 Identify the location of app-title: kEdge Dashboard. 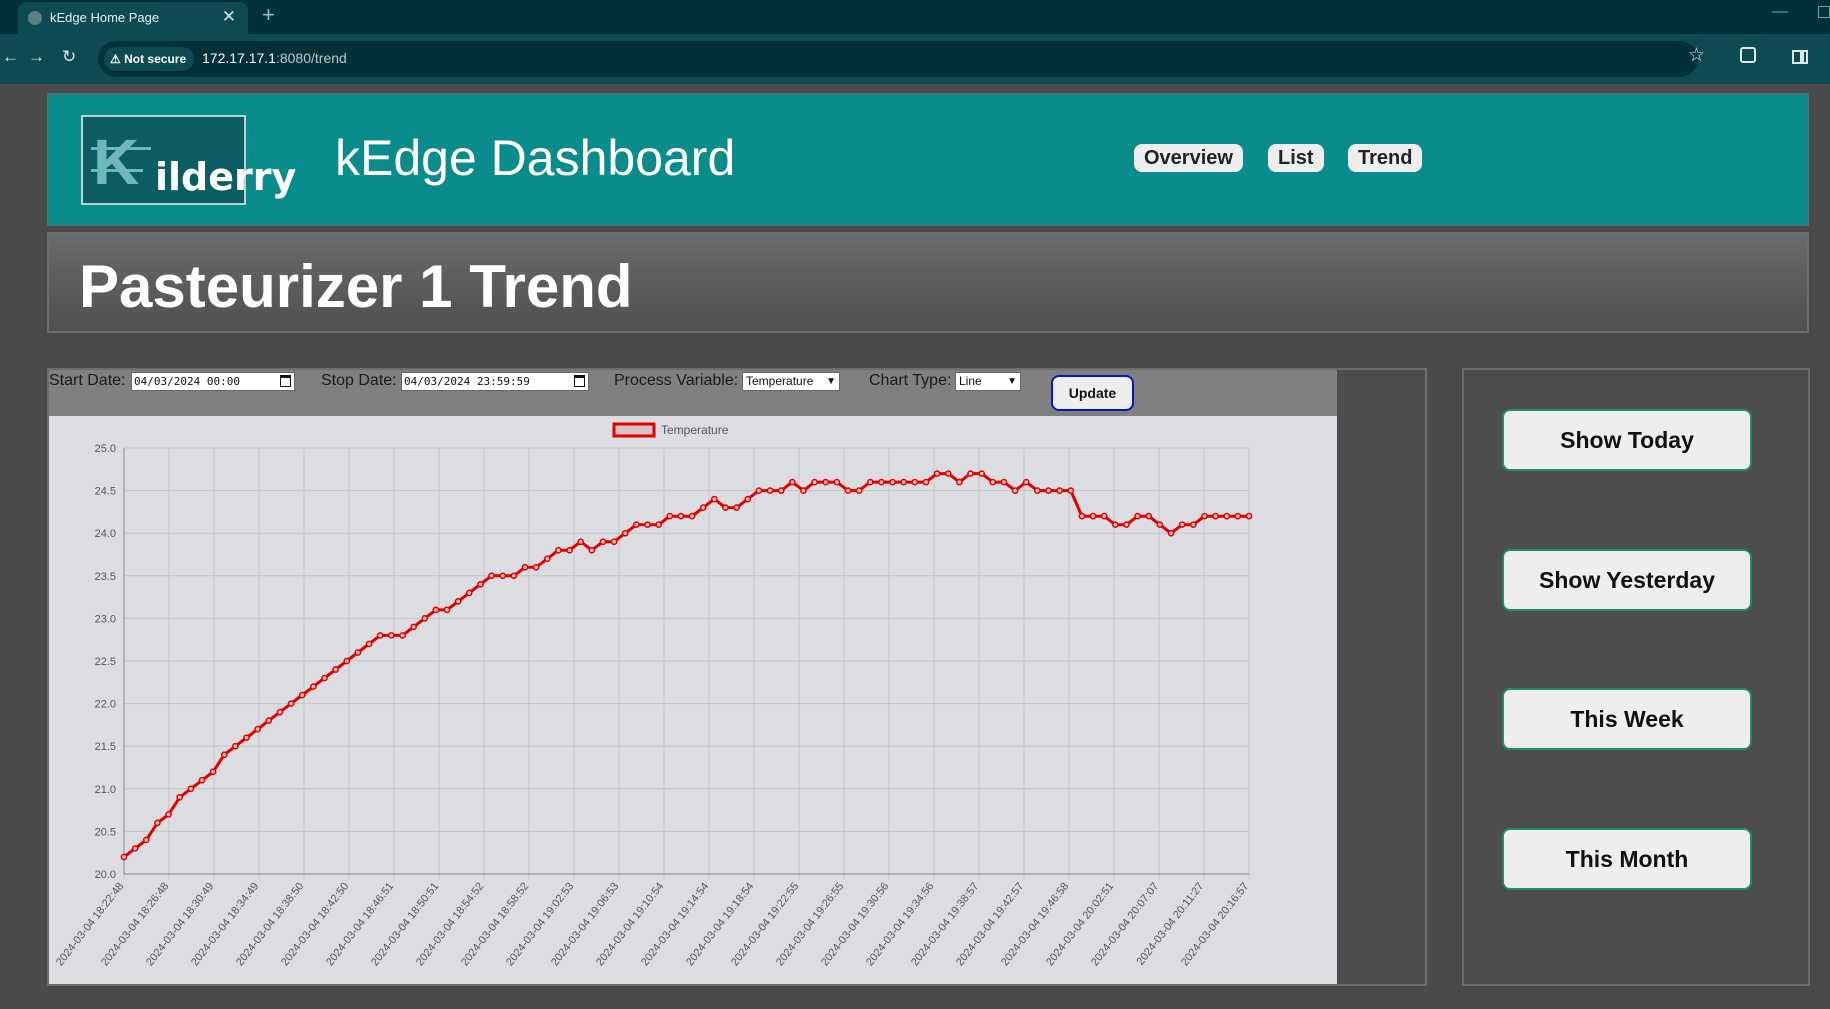
(535, 158).